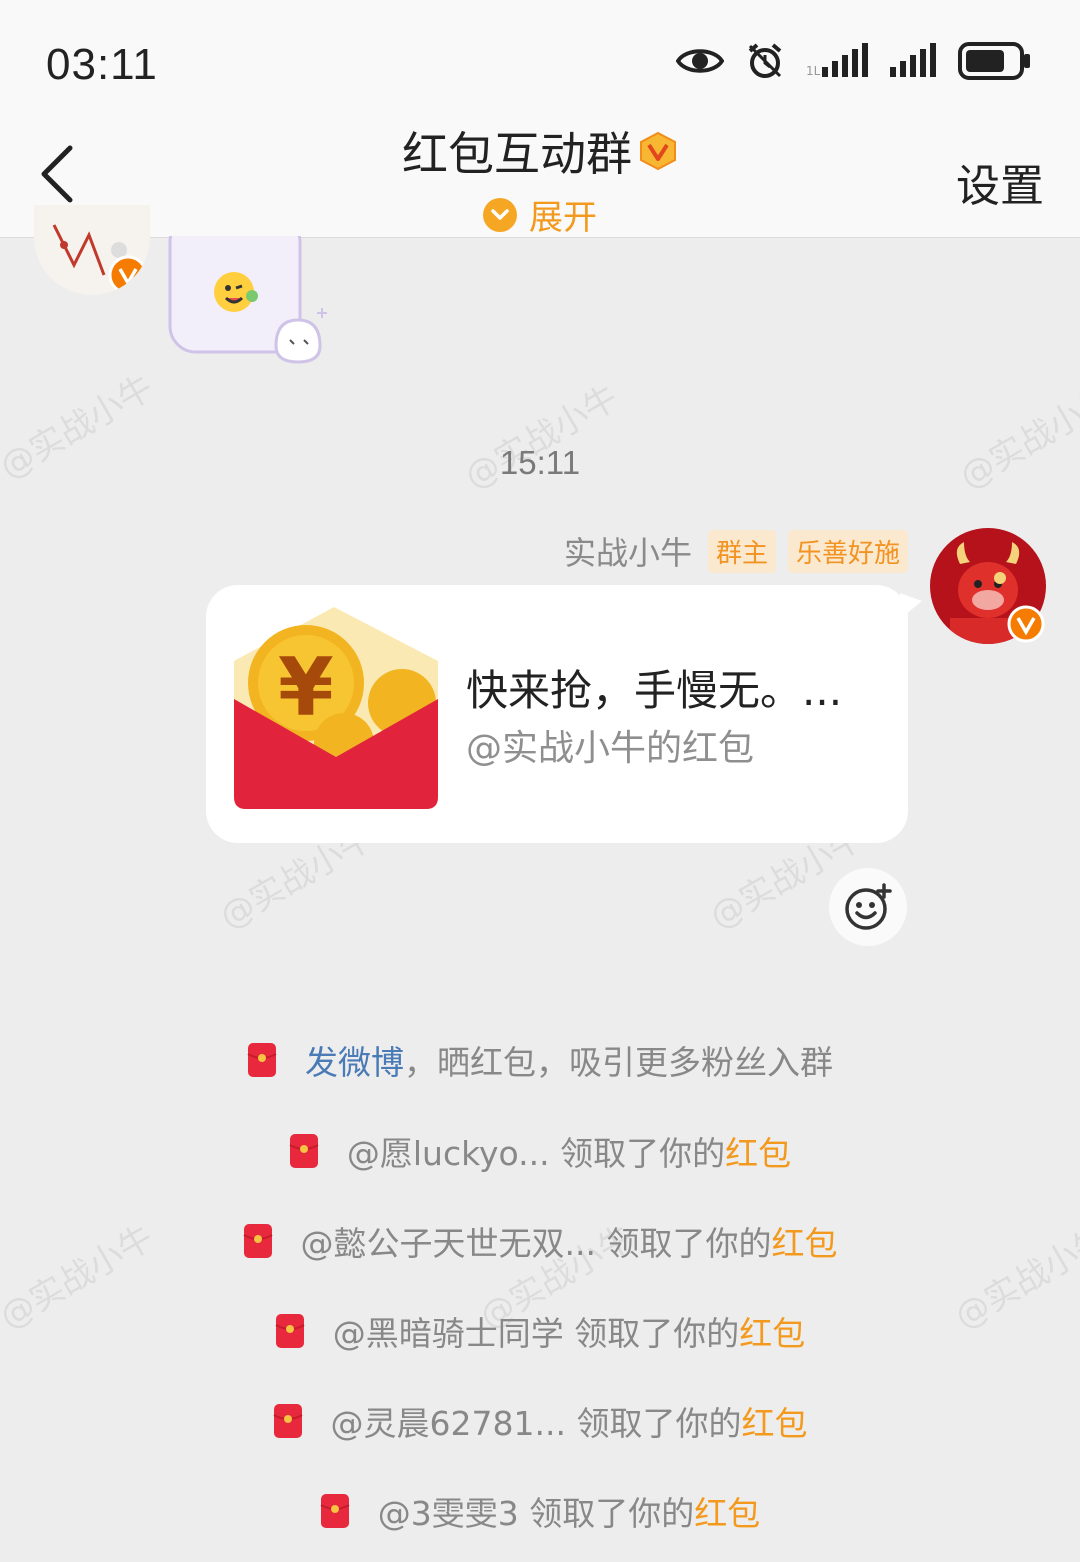  I want to click on status-icons: 1L, so click(854, 61).